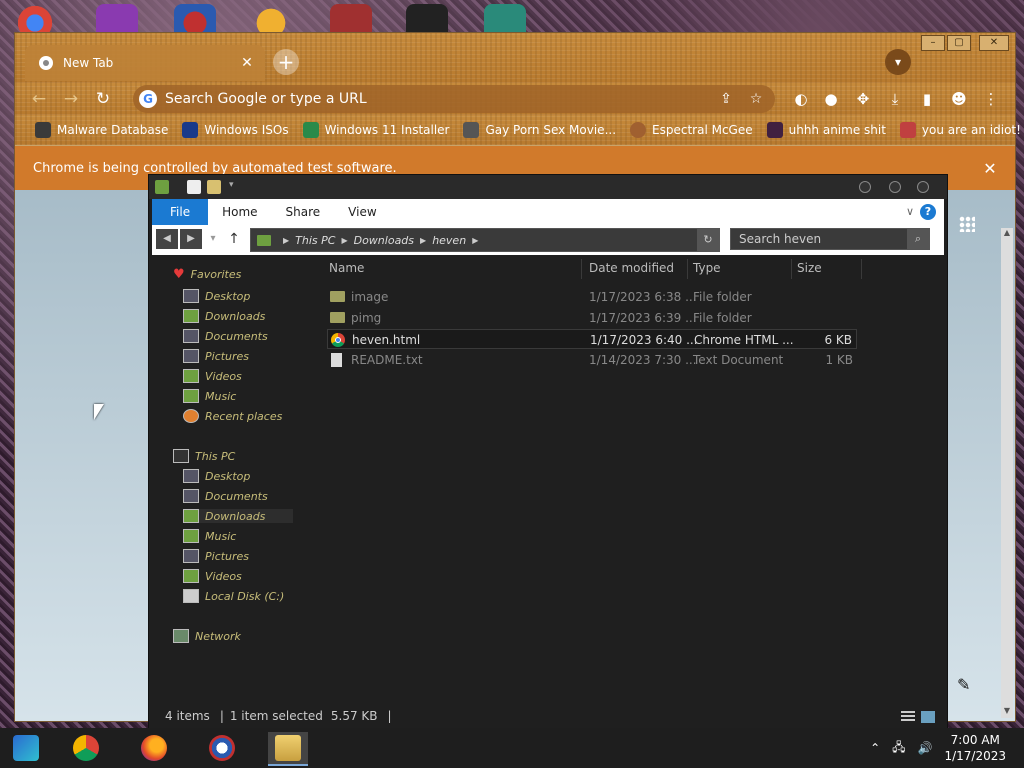 This screenshot has height=768, width=1024. Describe the element at coordinates (362, 212) in the screenshot. I see `tab-view: View` at that location.